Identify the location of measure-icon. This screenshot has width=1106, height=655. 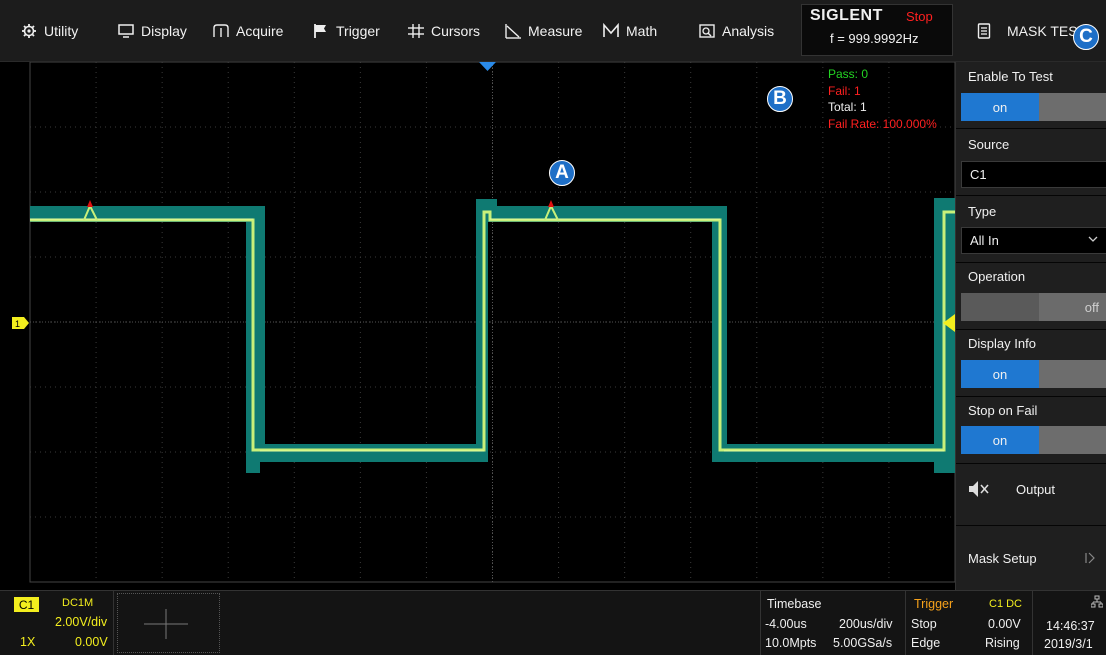
(513, 31).